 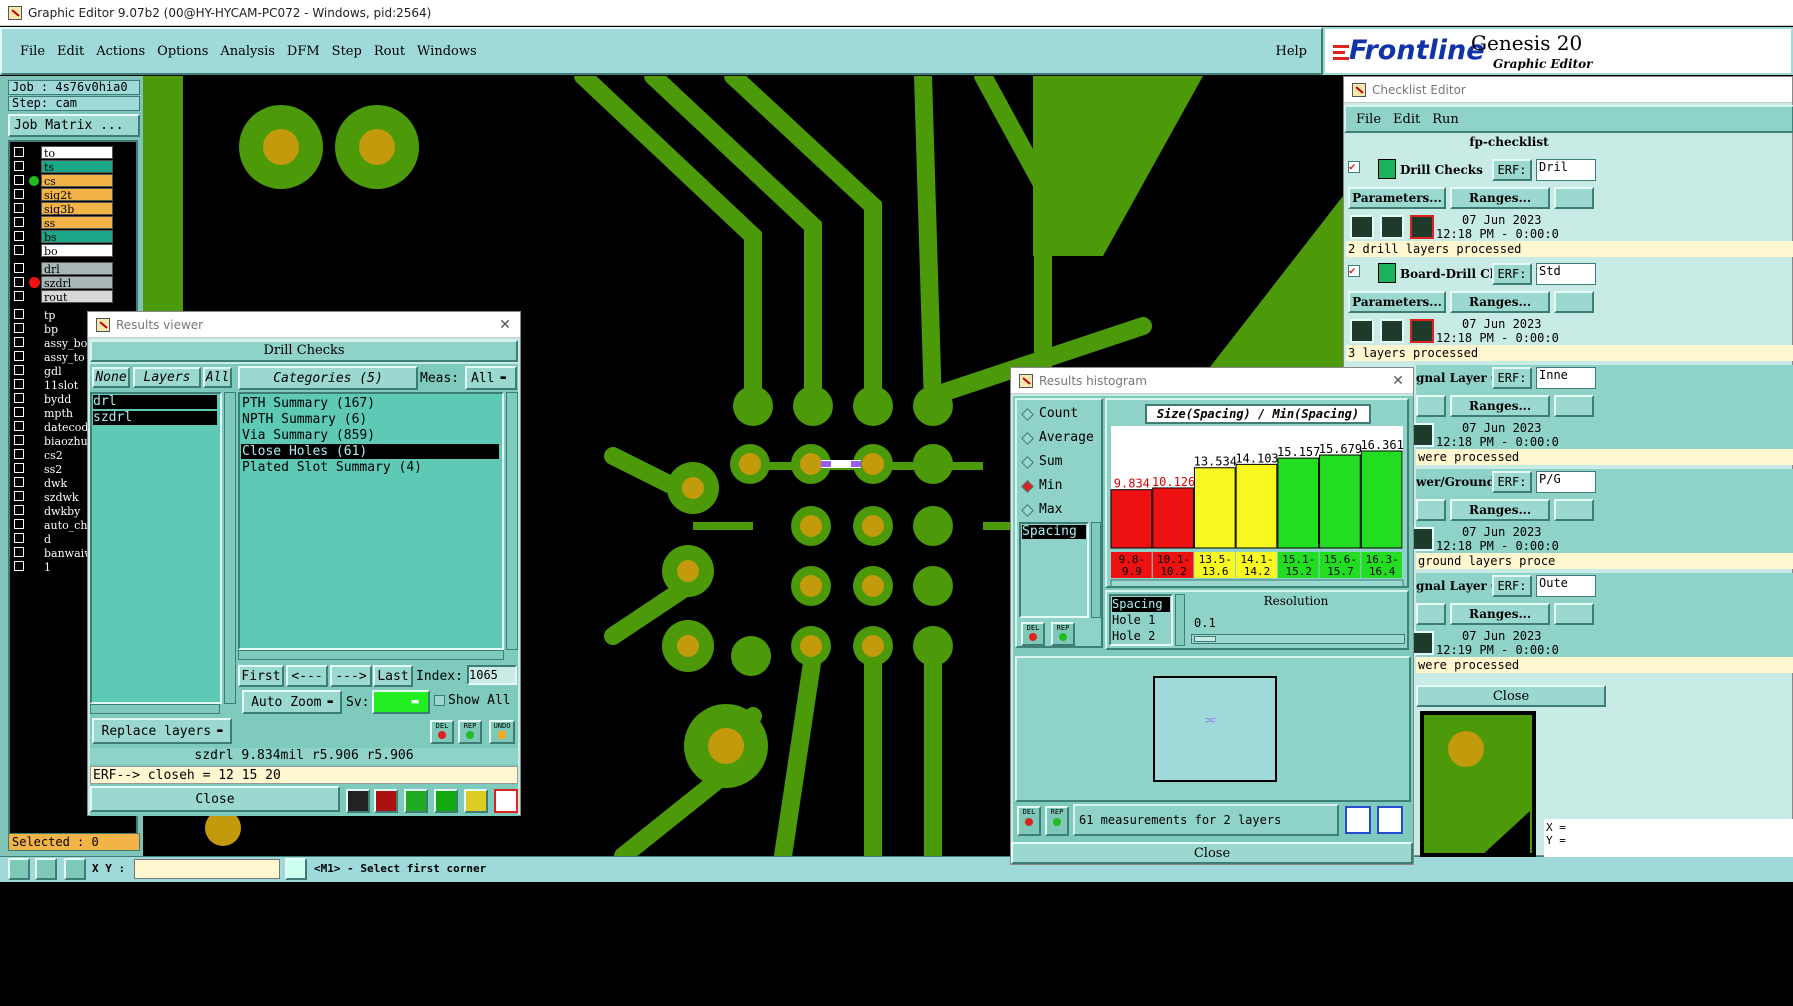 I want to click on checklist-close-button: Close, so click(x=1511, y=696).